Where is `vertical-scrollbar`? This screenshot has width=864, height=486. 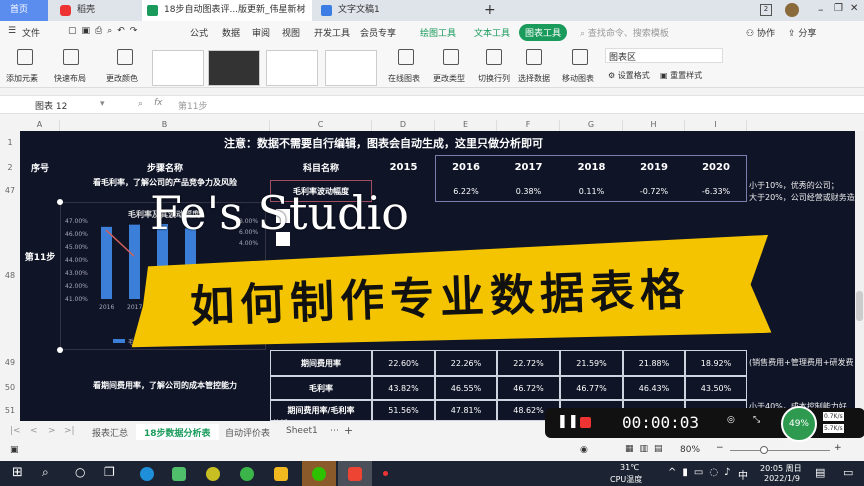 vertical-scrollbar is located at coordinates (859, 276).